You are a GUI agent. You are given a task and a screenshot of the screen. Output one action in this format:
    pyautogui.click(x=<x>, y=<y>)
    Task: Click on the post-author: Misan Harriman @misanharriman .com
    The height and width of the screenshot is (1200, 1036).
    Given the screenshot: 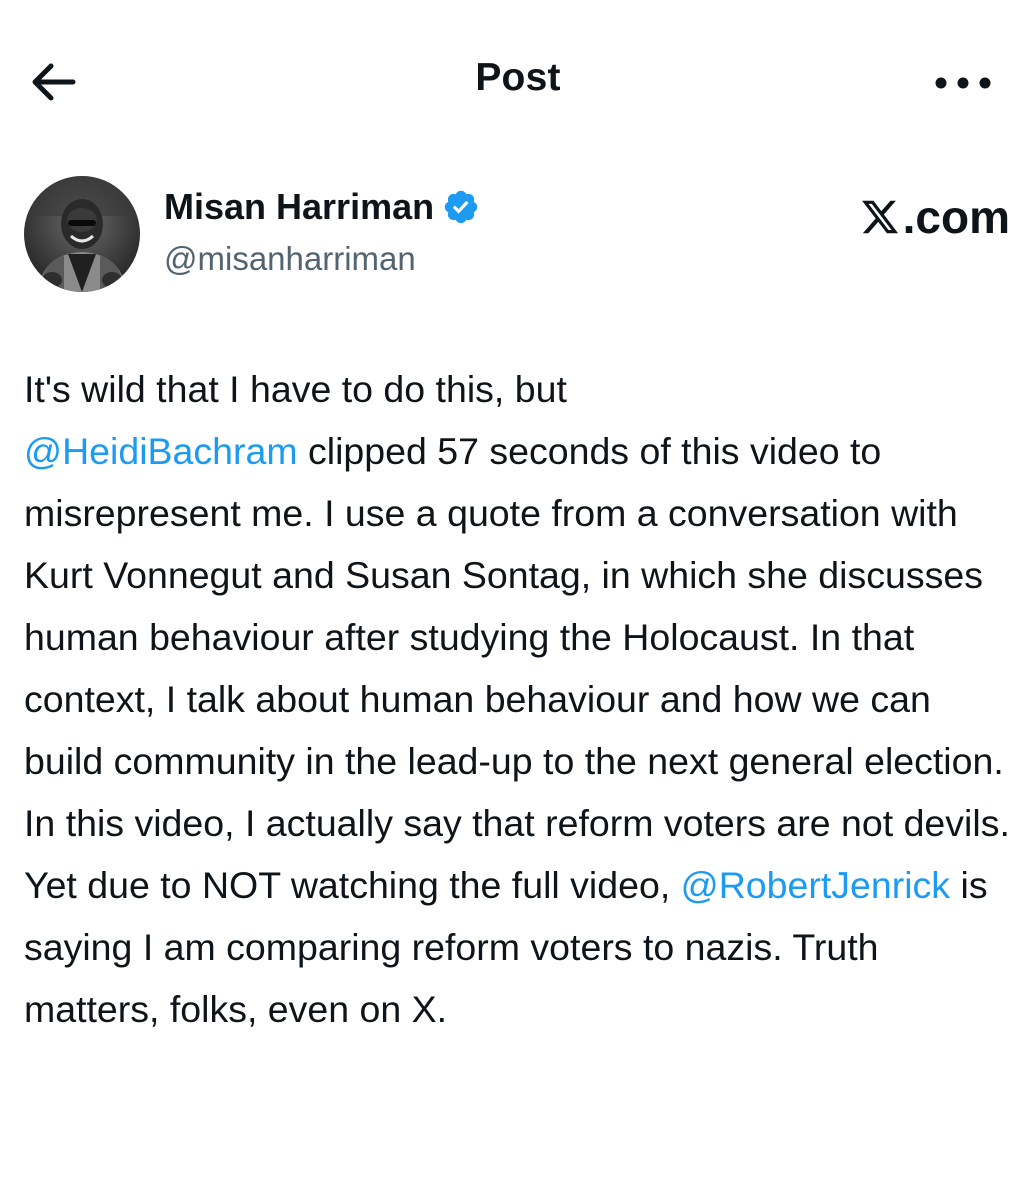 What is the action you would take?
    pyautogui.click(x=519, y=236)
    